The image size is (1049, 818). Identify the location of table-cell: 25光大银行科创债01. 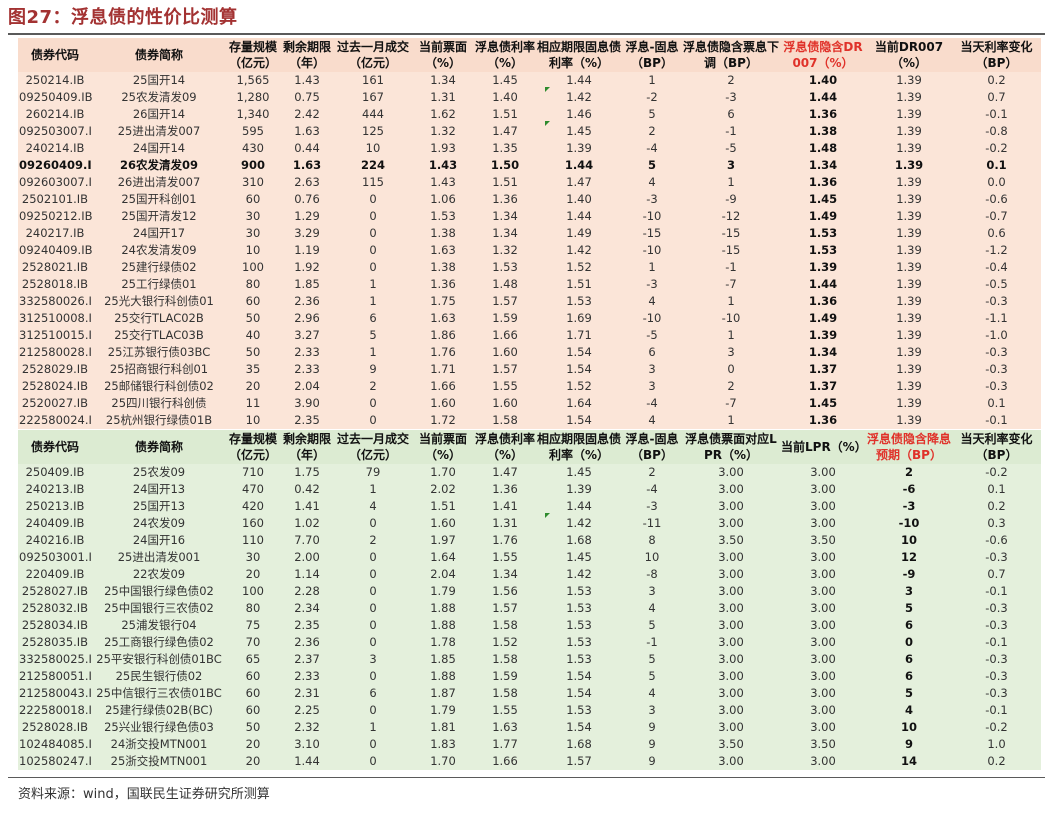
(159, 301).